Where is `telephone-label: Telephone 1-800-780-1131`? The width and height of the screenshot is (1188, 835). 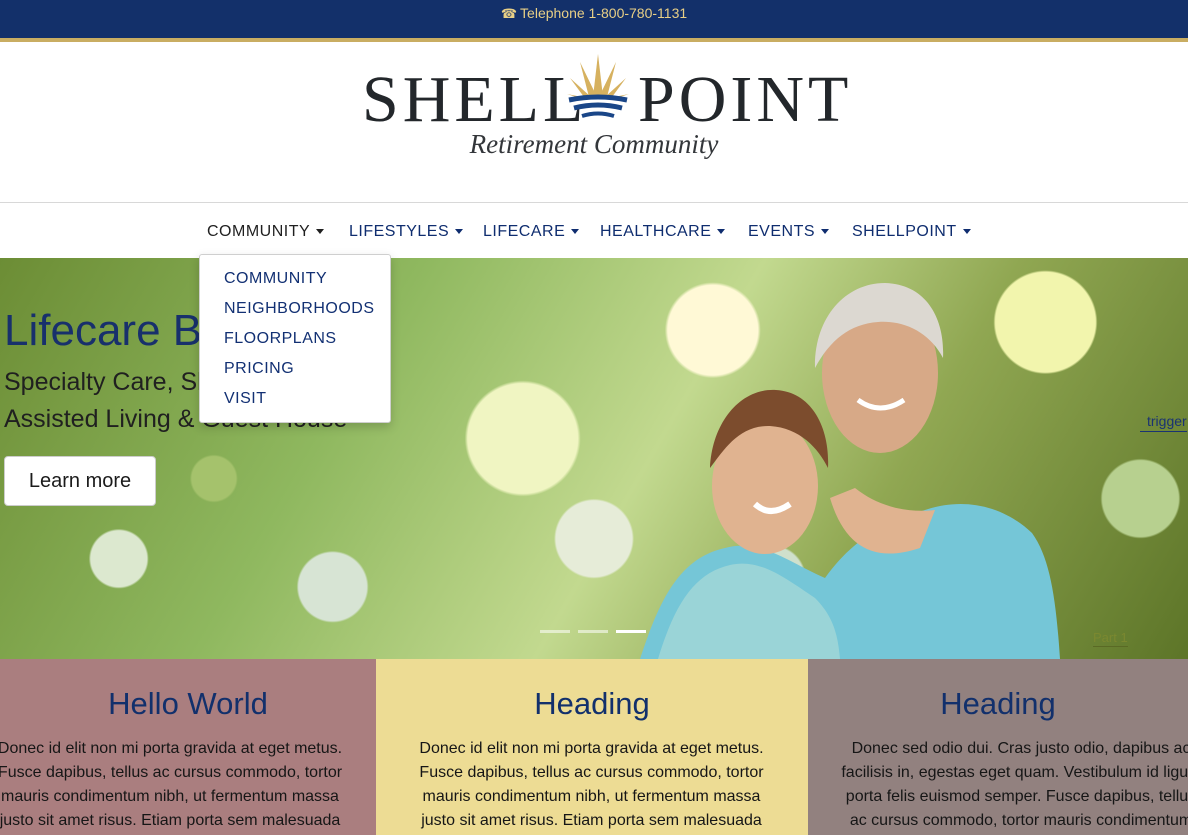 telephone-label: Telephone 1-800-780-1131 is located at coordinates (604, 13).